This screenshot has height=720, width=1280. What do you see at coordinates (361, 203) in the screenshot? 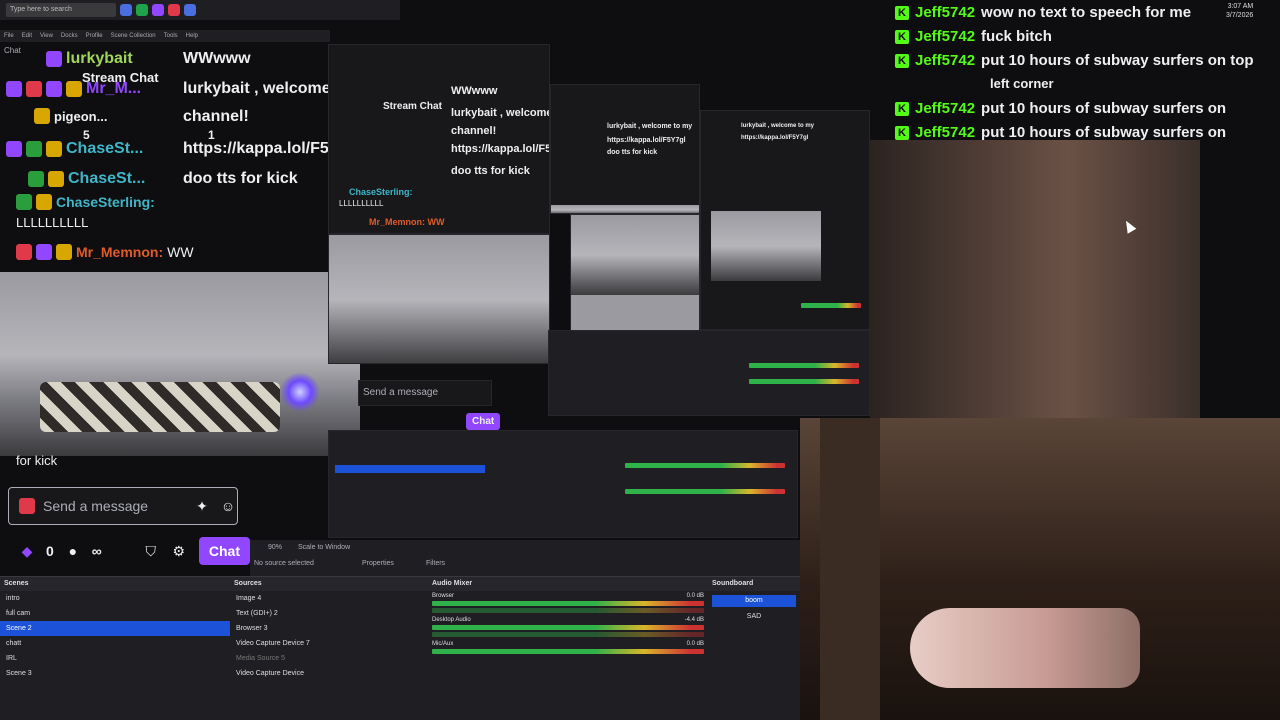
I see `copy-message: LLLLLLLLLL` at bounding box center [361, 203].